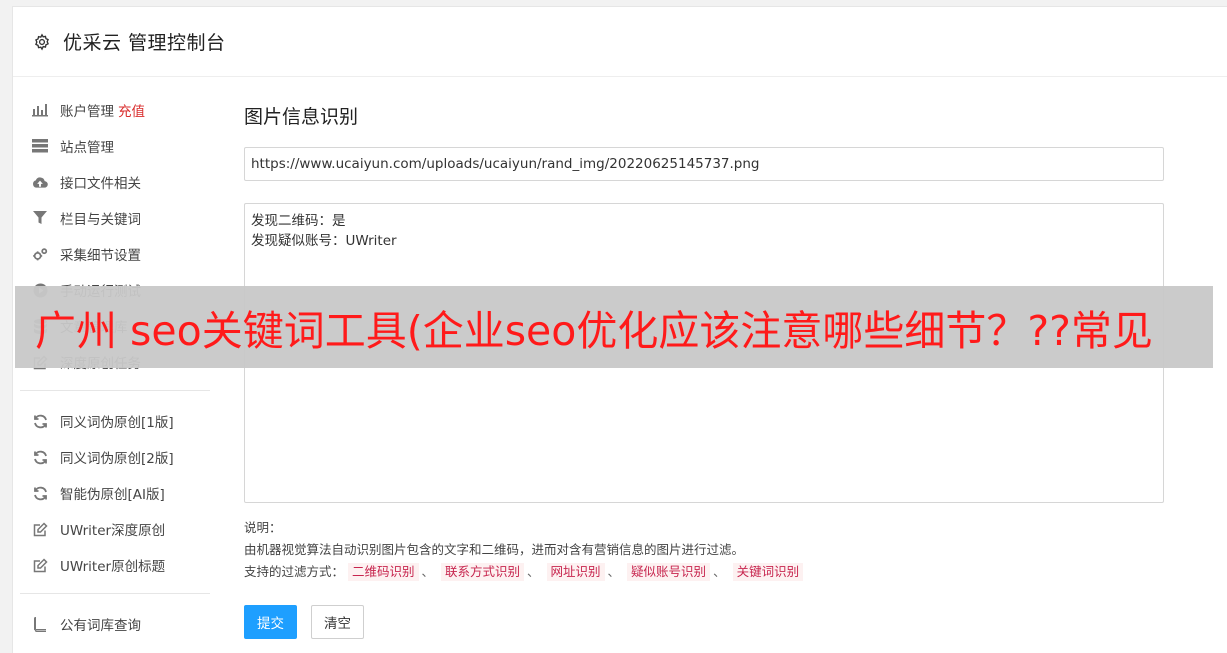 The width and height of the screenshot is (1227, 653). Describe the element at coordinates (669, 572) in the screenshot. I see `filter-tag: 疑似账号识别` at that location.